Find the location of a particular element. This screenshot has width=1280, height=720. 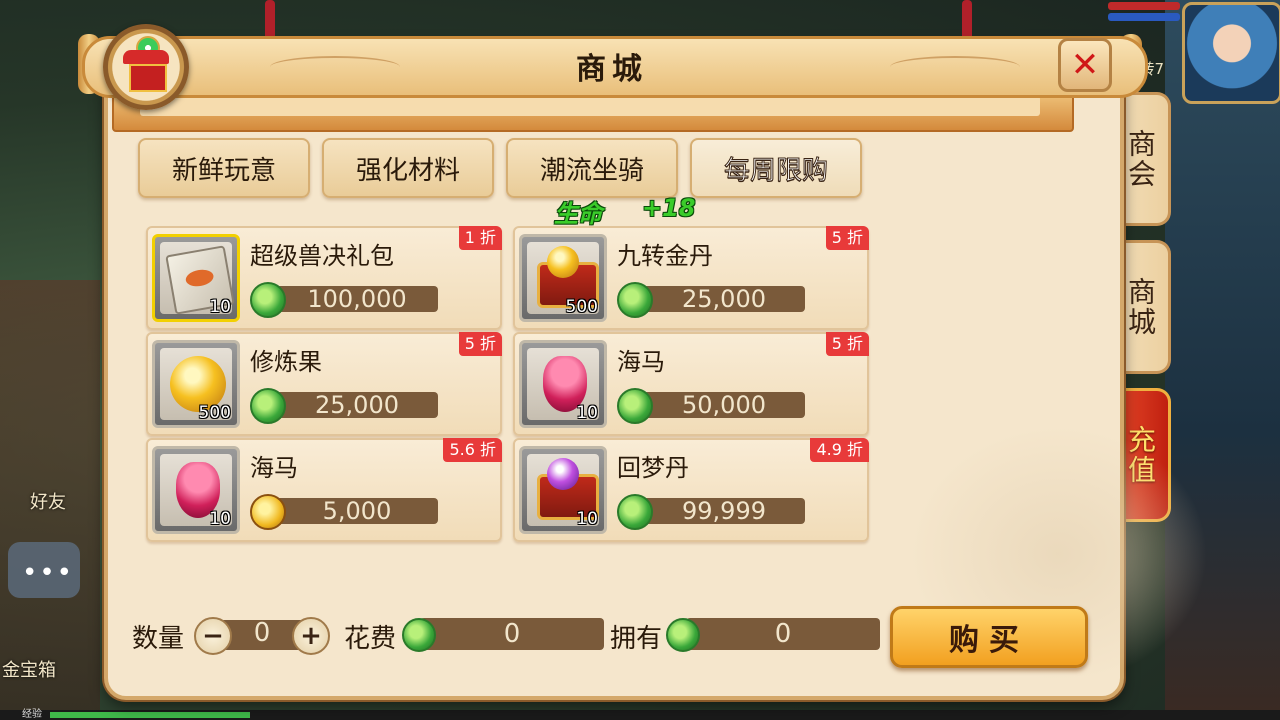

tab-label: 每周限购 is located at coordinates (775, 170).